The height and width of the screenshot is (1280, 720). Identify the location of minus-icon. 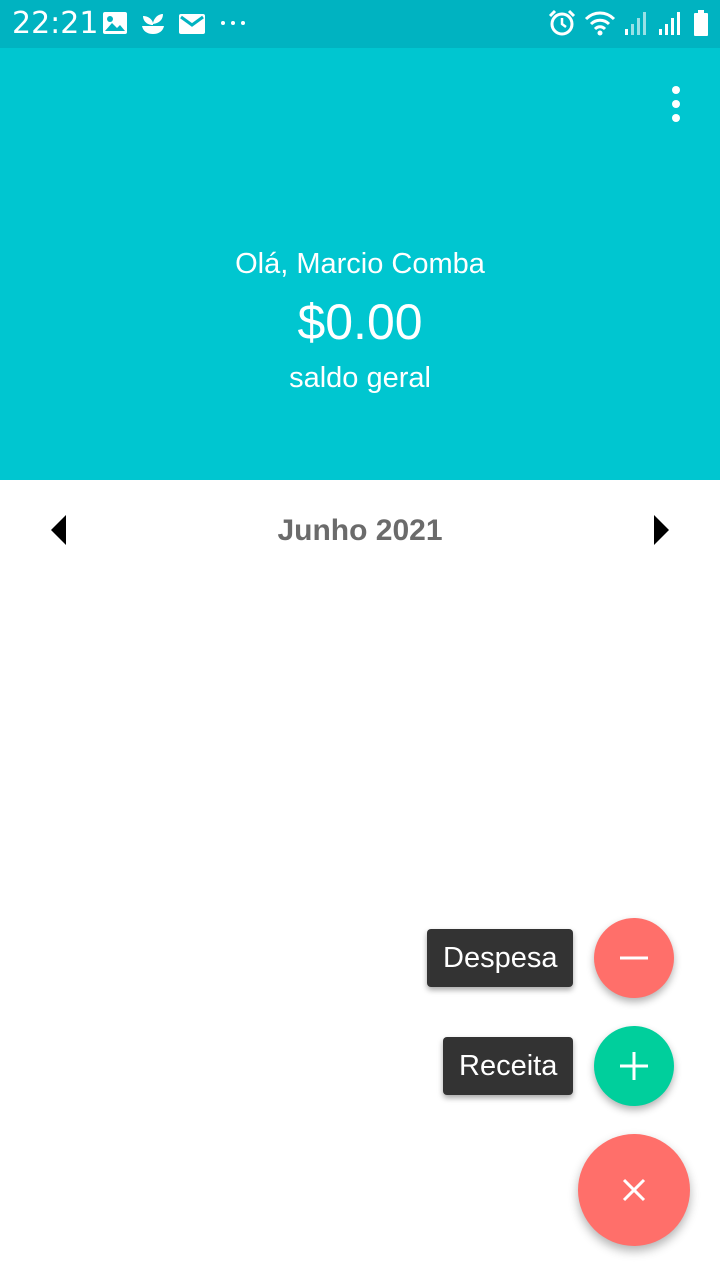
(634, 958).